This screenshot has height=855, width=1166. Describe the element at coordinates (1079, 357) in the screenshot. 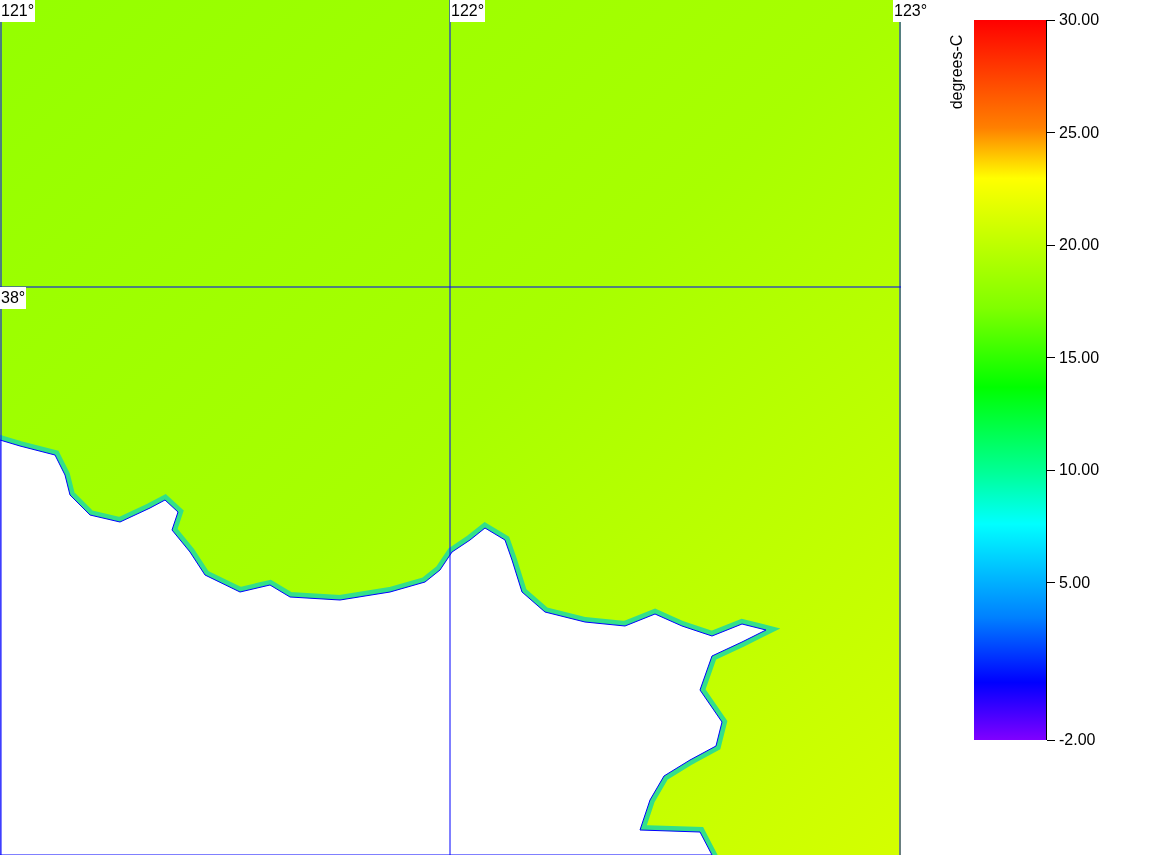

I see `scale-value: 15.00` at that location.